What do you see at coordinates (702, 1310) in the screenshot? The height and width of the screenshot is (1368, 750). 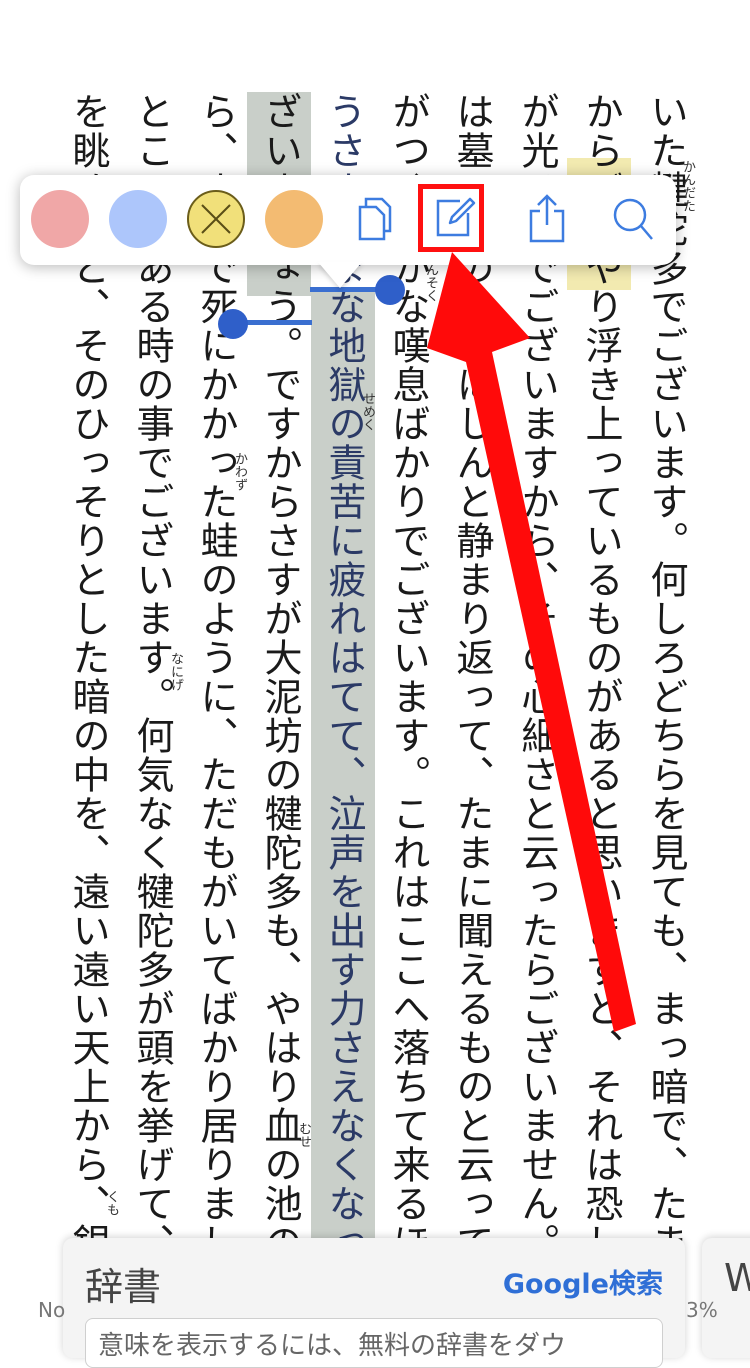 I see `footer-progress: 3%` at bounding box center [702, 1310].